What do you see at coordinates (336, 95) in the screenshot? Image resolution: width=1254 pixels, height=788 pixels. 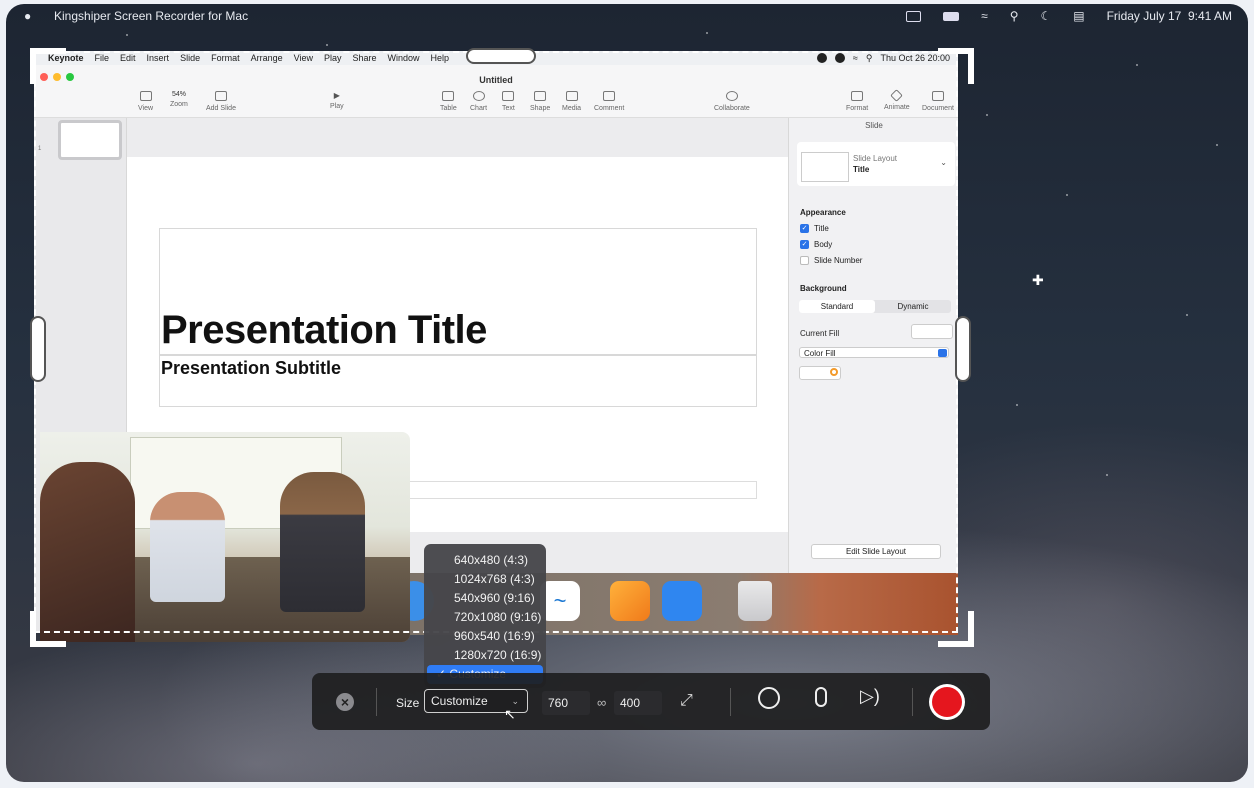 I see `play-icon: ▶` at bounding box center [336, 95].